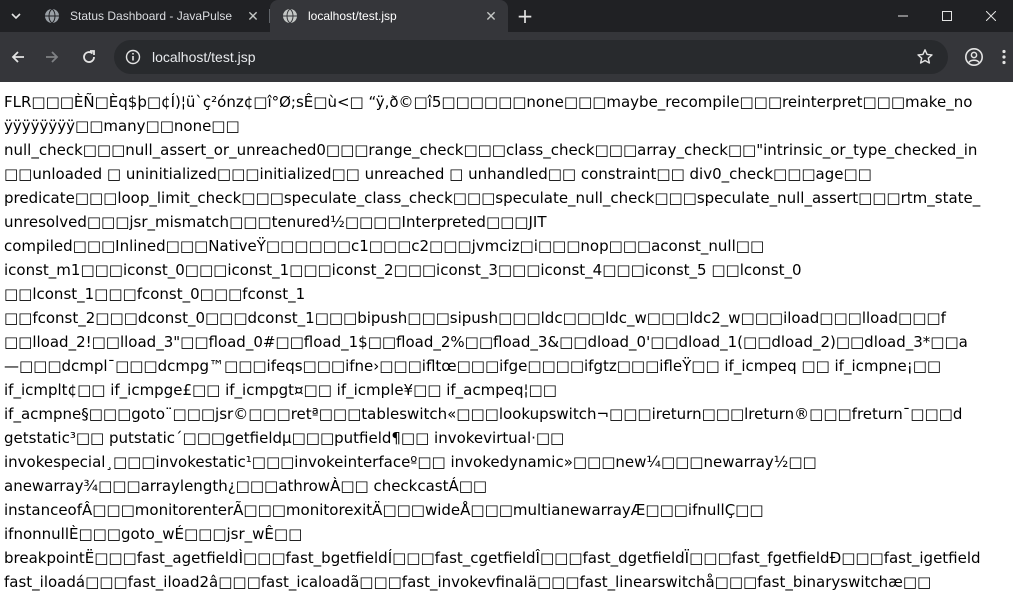 Image resolution: width=1013 pixels, height=598 pixels. Describe the element at coordinates (204, 57) in the screenshot. I see `address-url: localhost/test.jsp` at that location.